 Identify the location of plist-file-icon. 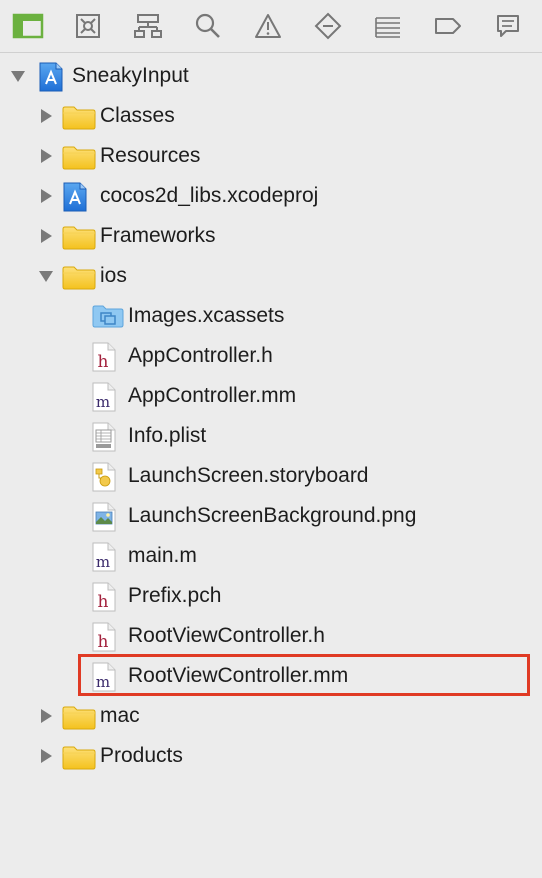
(104, 437).